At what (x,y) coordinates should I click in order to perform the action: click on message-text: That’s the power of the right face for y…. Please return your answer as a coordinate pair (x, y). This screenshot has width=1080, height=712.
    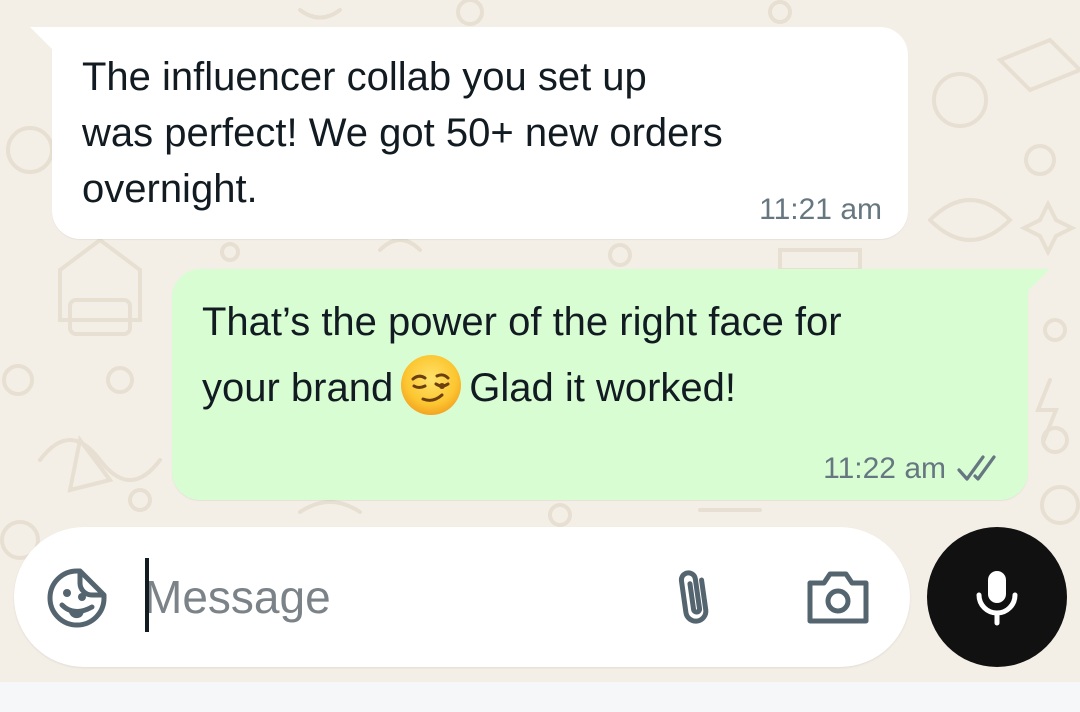
    Looking at the image, I should click on (602, 355).